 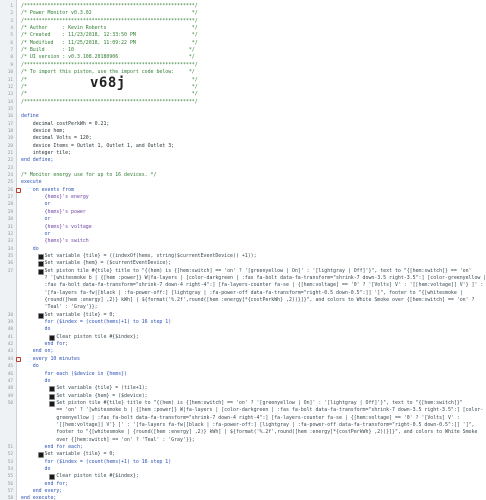 What do you see at coordinates (243, 197) in the screenshot?
I see `code-line: 27 {hems}'s energy` at bounding box center [243, 197].